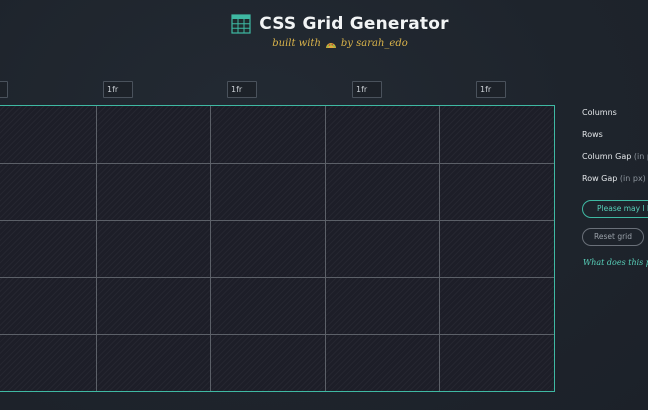  I want to click on subtitle: built with by sarah_edo, so click(324, 43).